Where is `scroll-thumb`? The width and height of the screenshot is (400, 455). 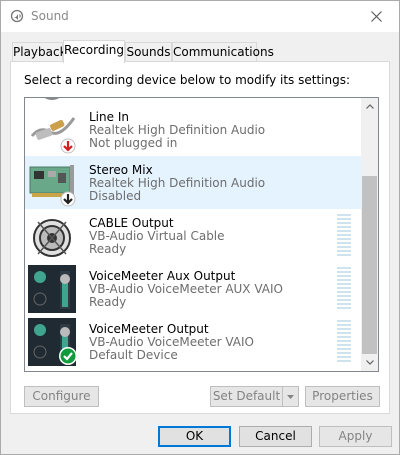
scroll-thumb is located at coordinates (369, 265).